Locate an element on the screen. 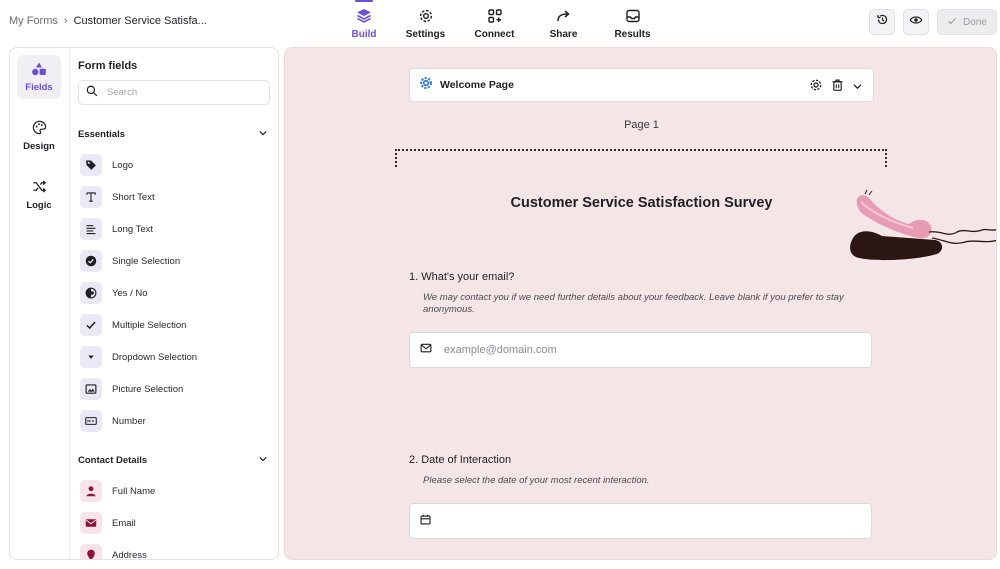  rail-design: Design is located at coordinates (39, 136).